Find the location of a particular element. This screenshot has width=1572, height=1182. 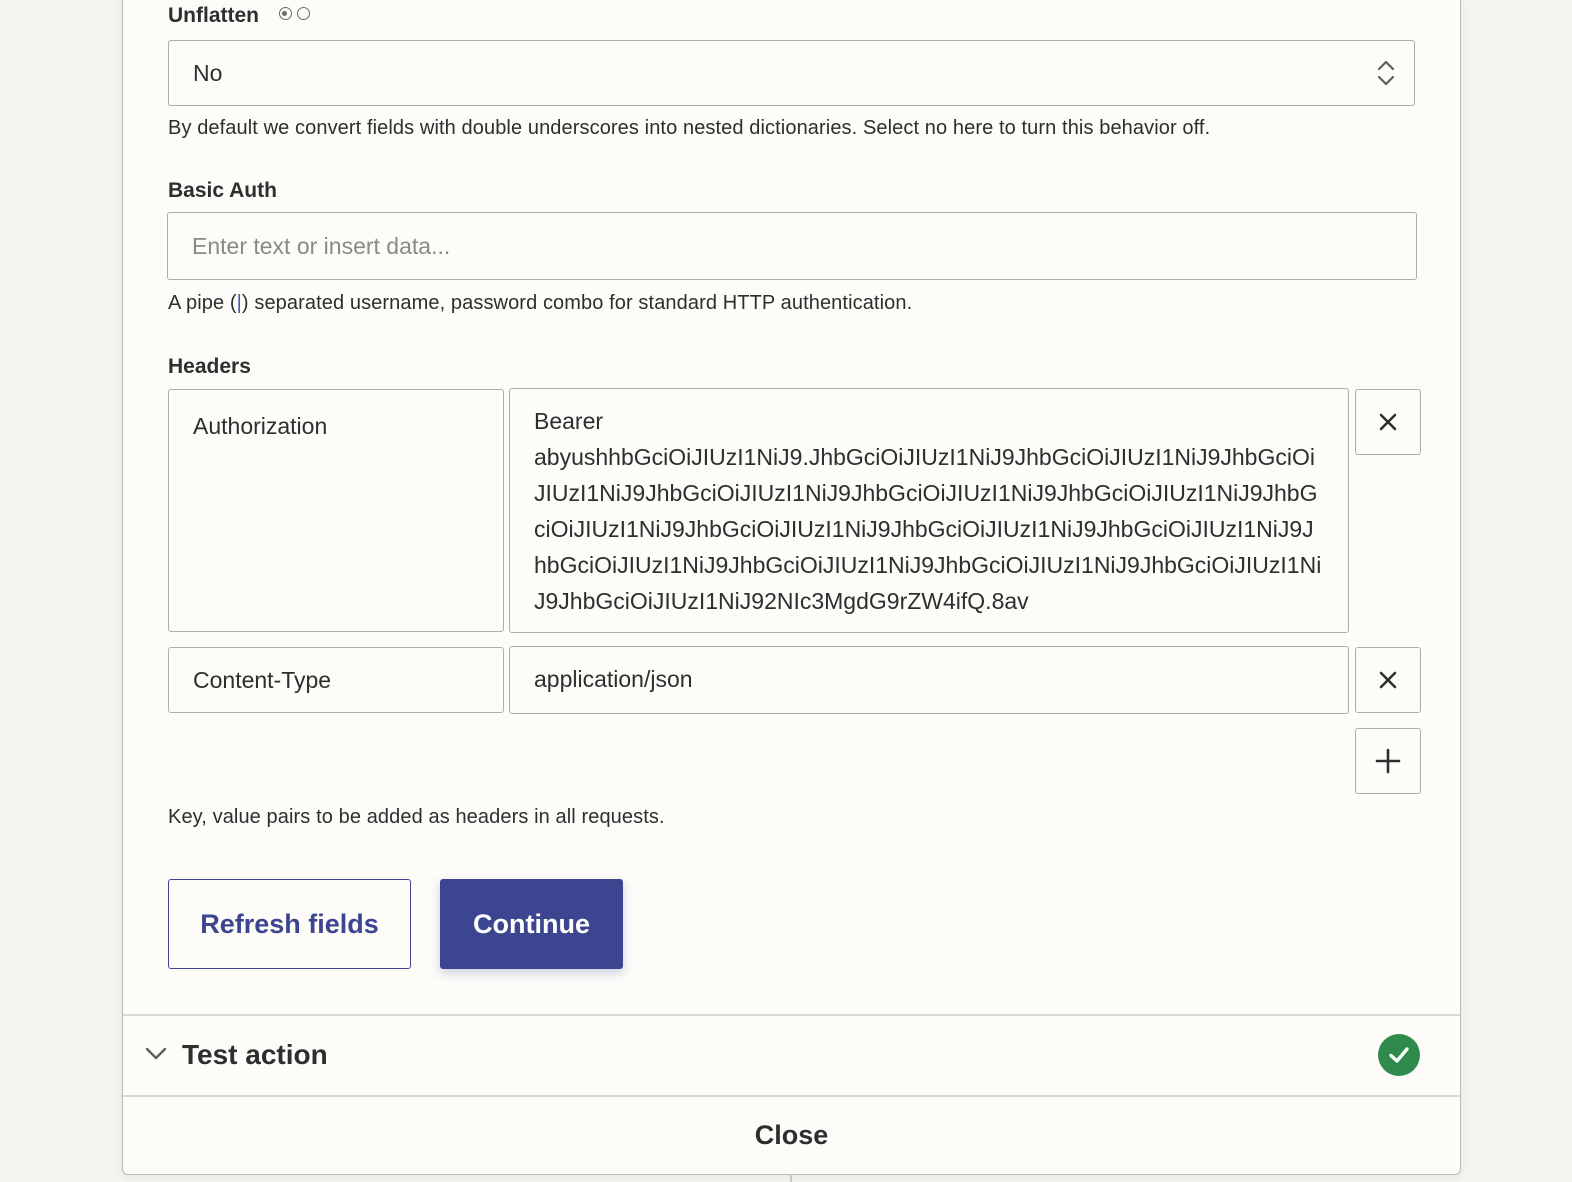

plus-icon is located at coordinates (1388, 761).